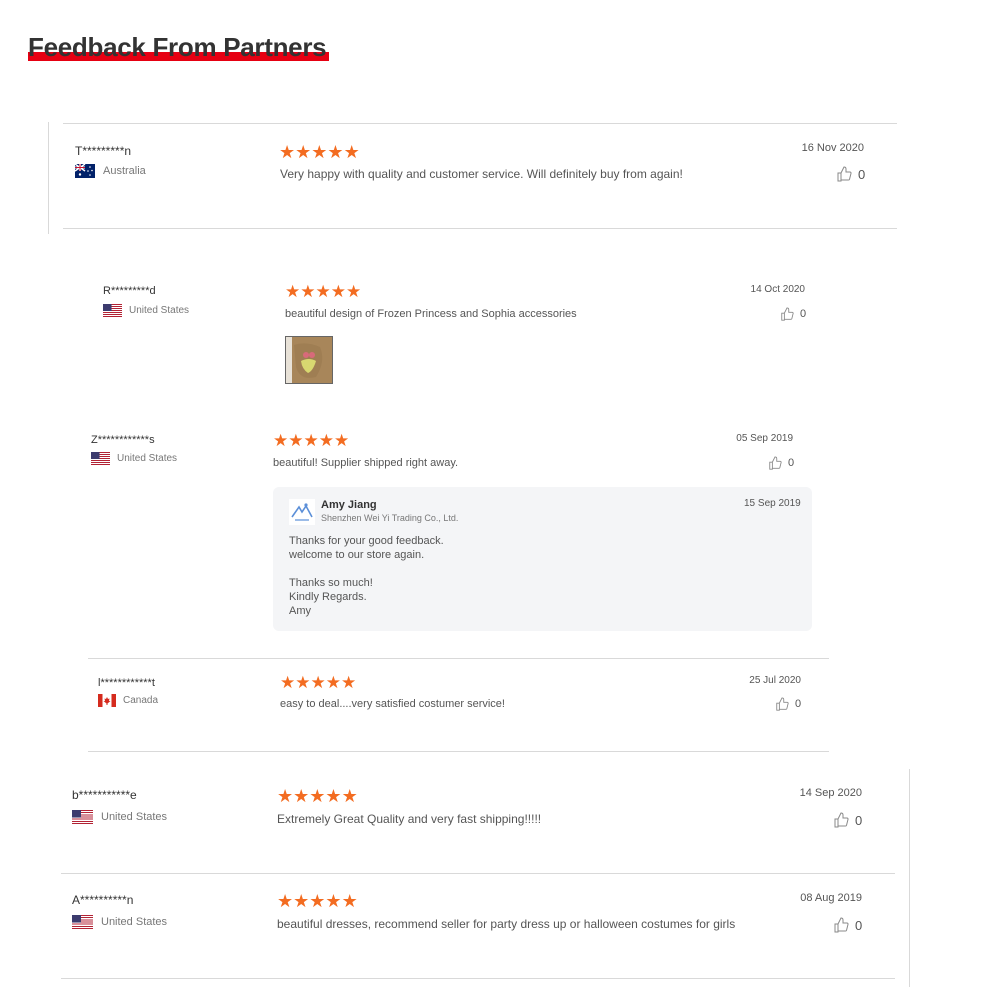  What do you see at coordinates (309, 360) in the screenshot?
I see `review-photo-thumbnail` at bounding box center [309, 360].